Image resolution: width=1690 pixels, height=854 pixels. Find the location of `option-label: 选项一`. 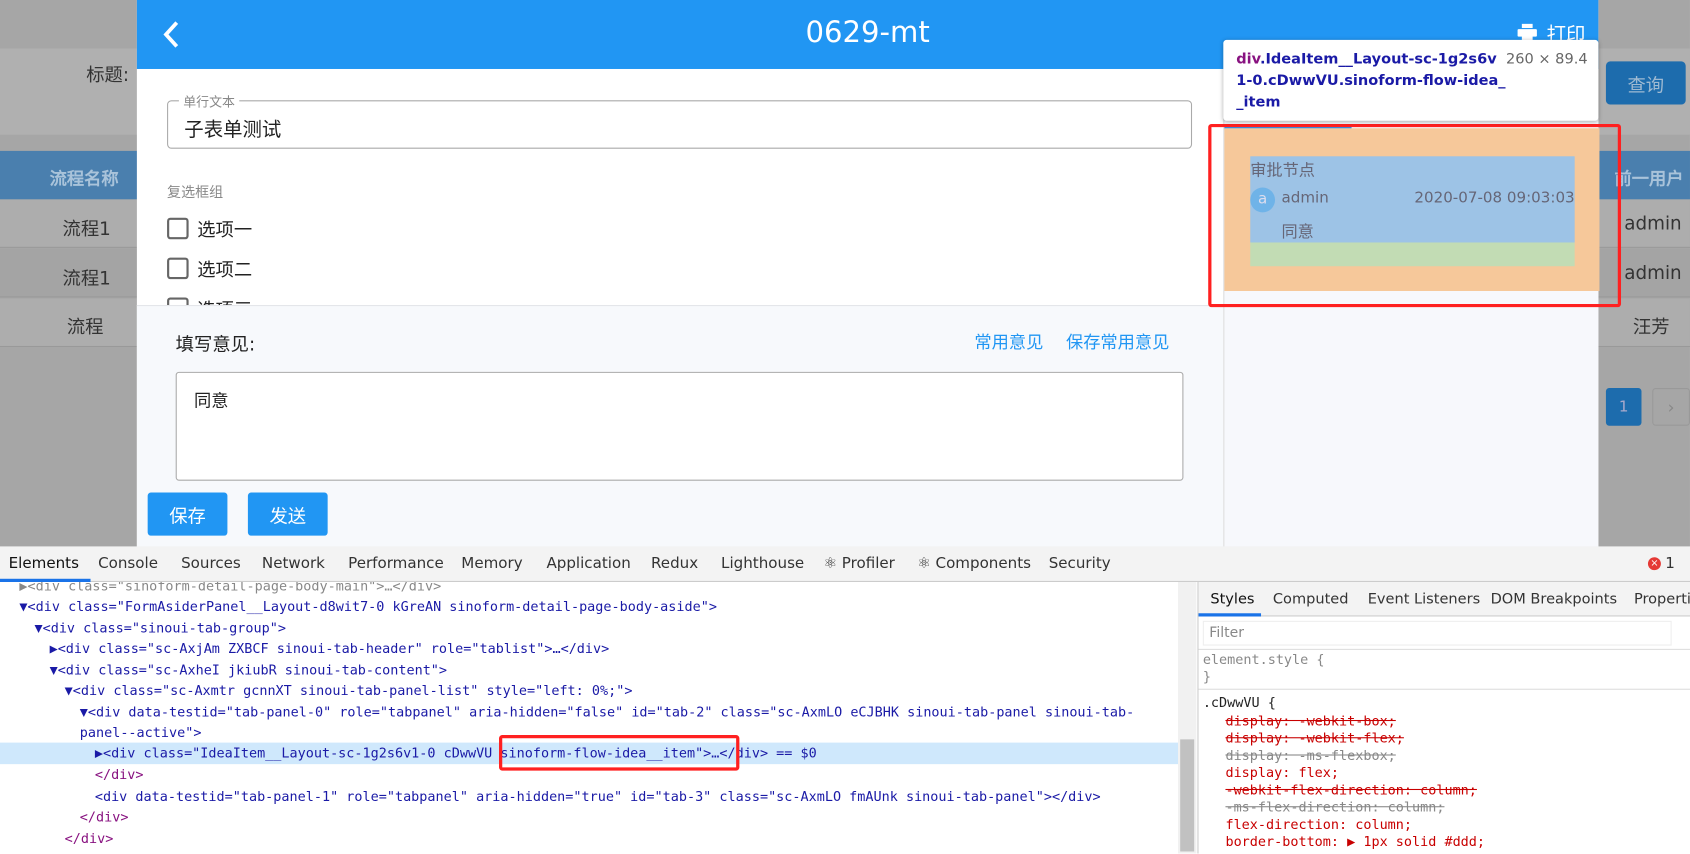

option-label: 选项一 is located at coordinates (225, 230).